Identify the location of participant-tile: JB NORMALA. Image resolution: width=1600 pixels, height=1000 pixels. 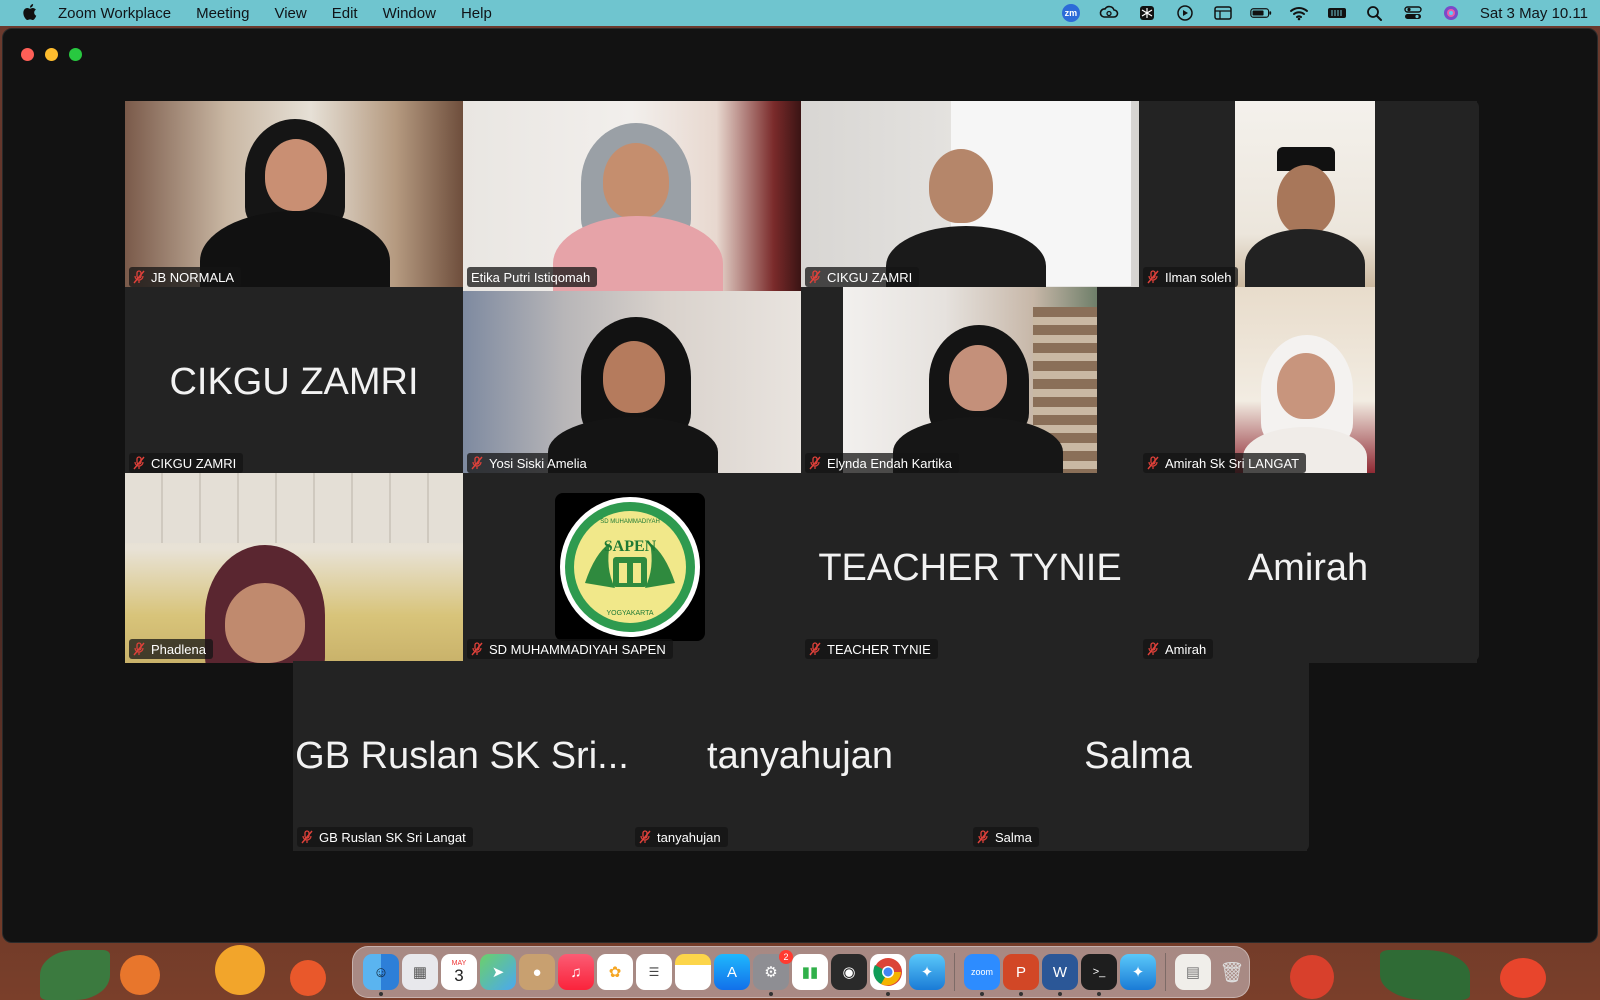
(294, 196).